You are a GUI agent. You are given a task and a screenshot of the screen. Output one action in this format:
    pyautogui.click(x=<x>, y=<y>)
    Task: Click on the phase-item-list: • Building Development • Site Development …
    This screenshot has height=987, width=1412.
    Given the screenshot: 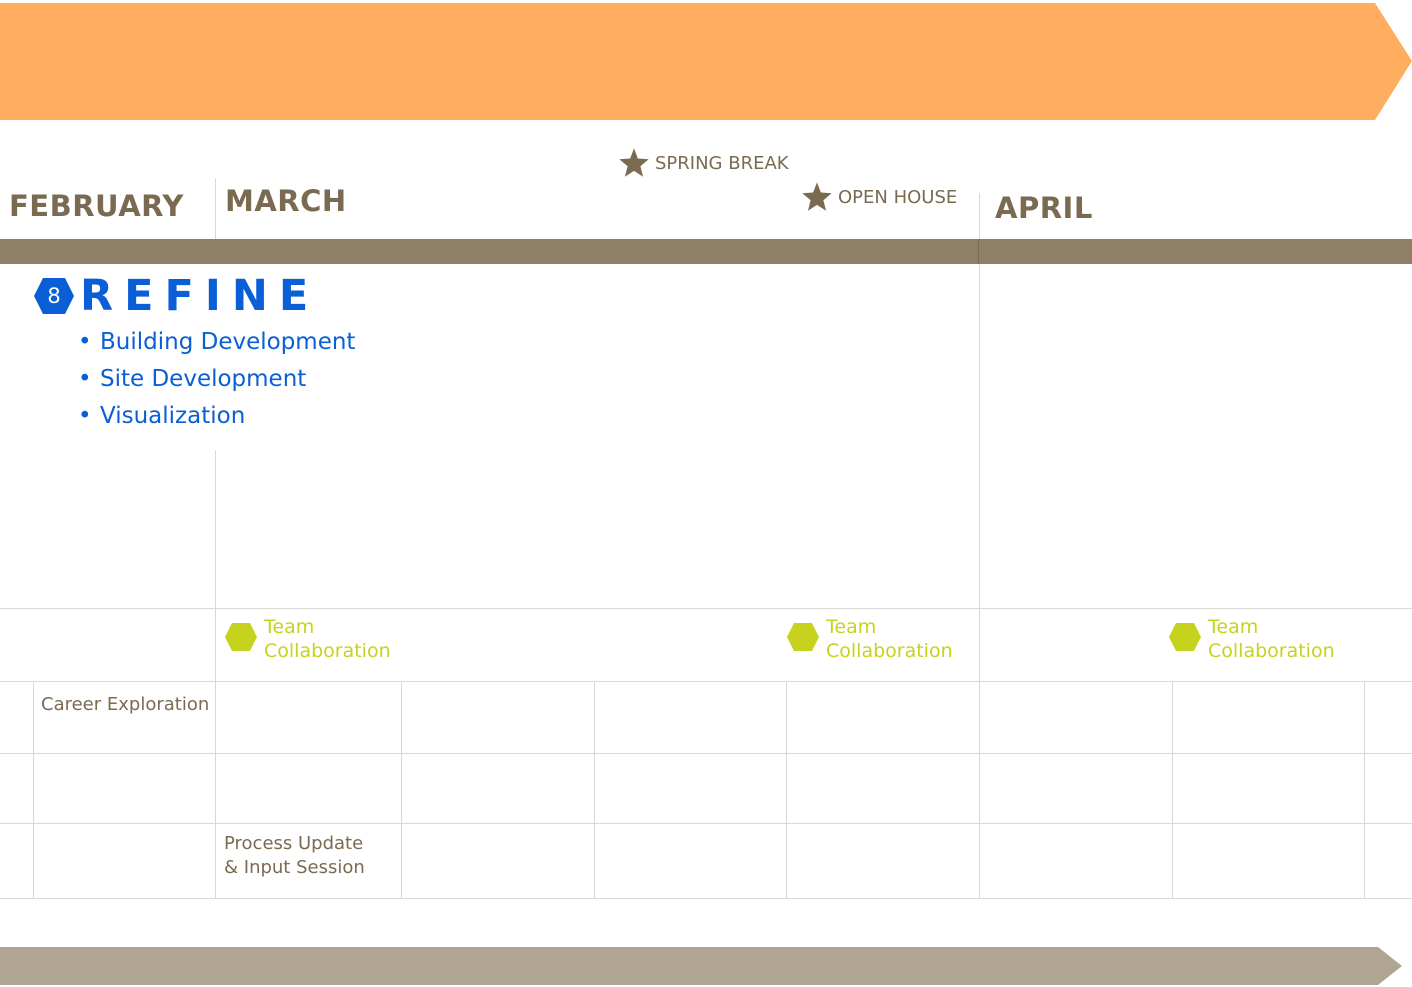 What is the action you would take?
    pyautogui.click(x=216, y=380)
    